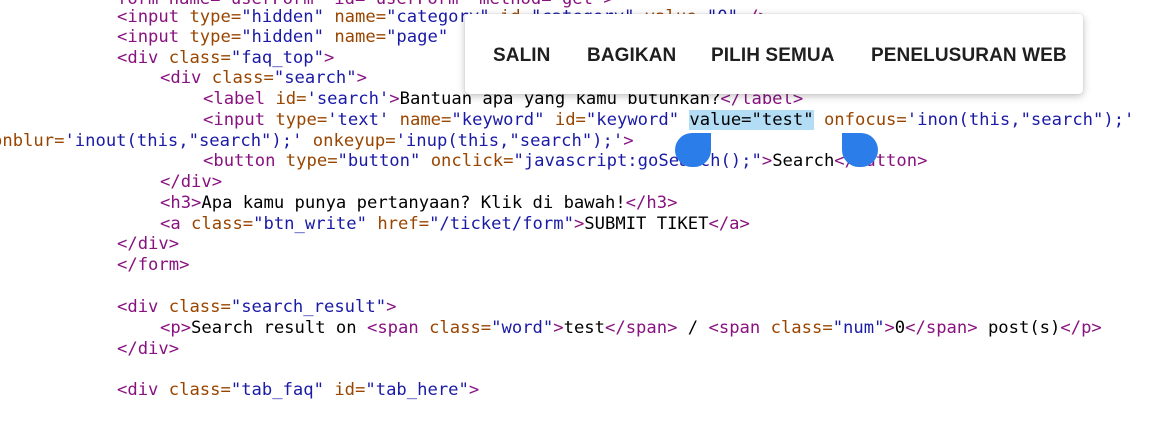 This screenshot has height=432, width=1173. What do you see at coordinates (398, 224) in the screenshot?
I see `code-token: href=` at bounding box center [398, 224].